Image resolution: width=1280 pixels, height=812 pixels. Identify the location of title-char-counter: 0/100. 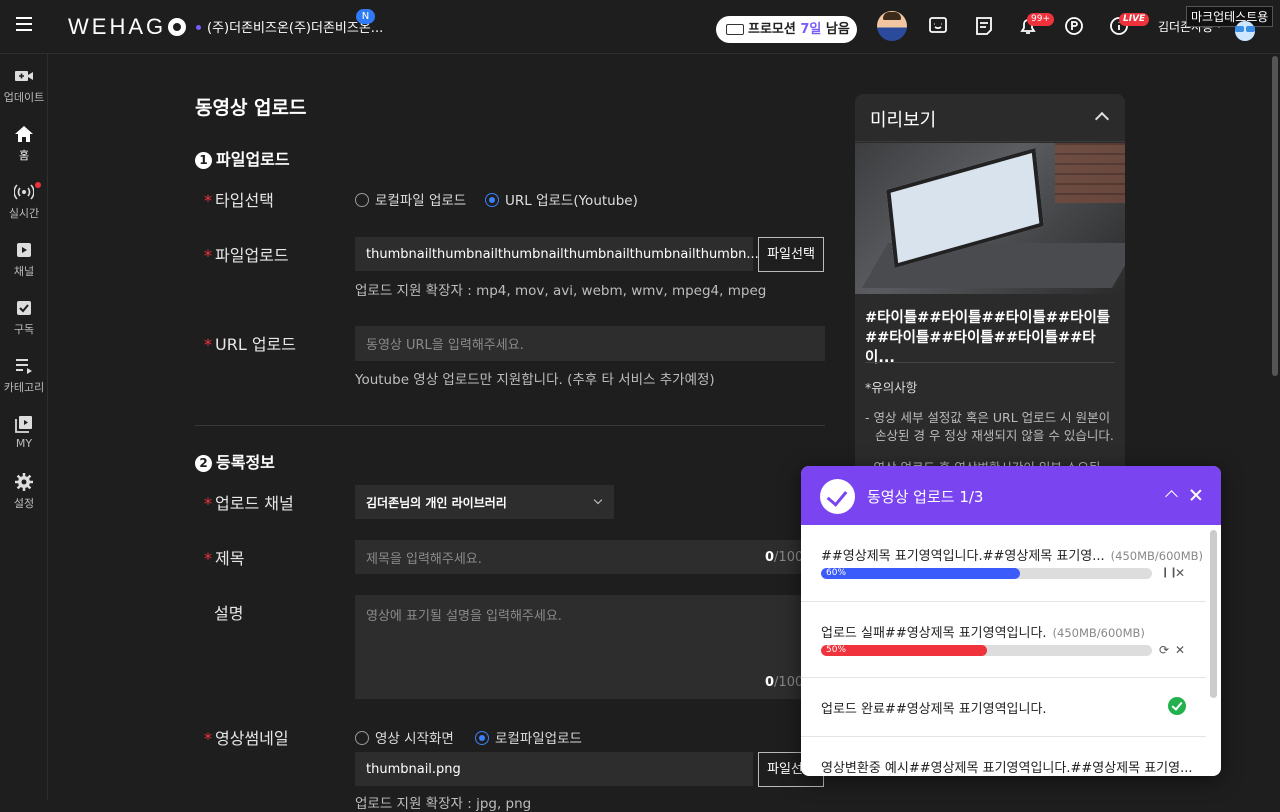
(784, 557).